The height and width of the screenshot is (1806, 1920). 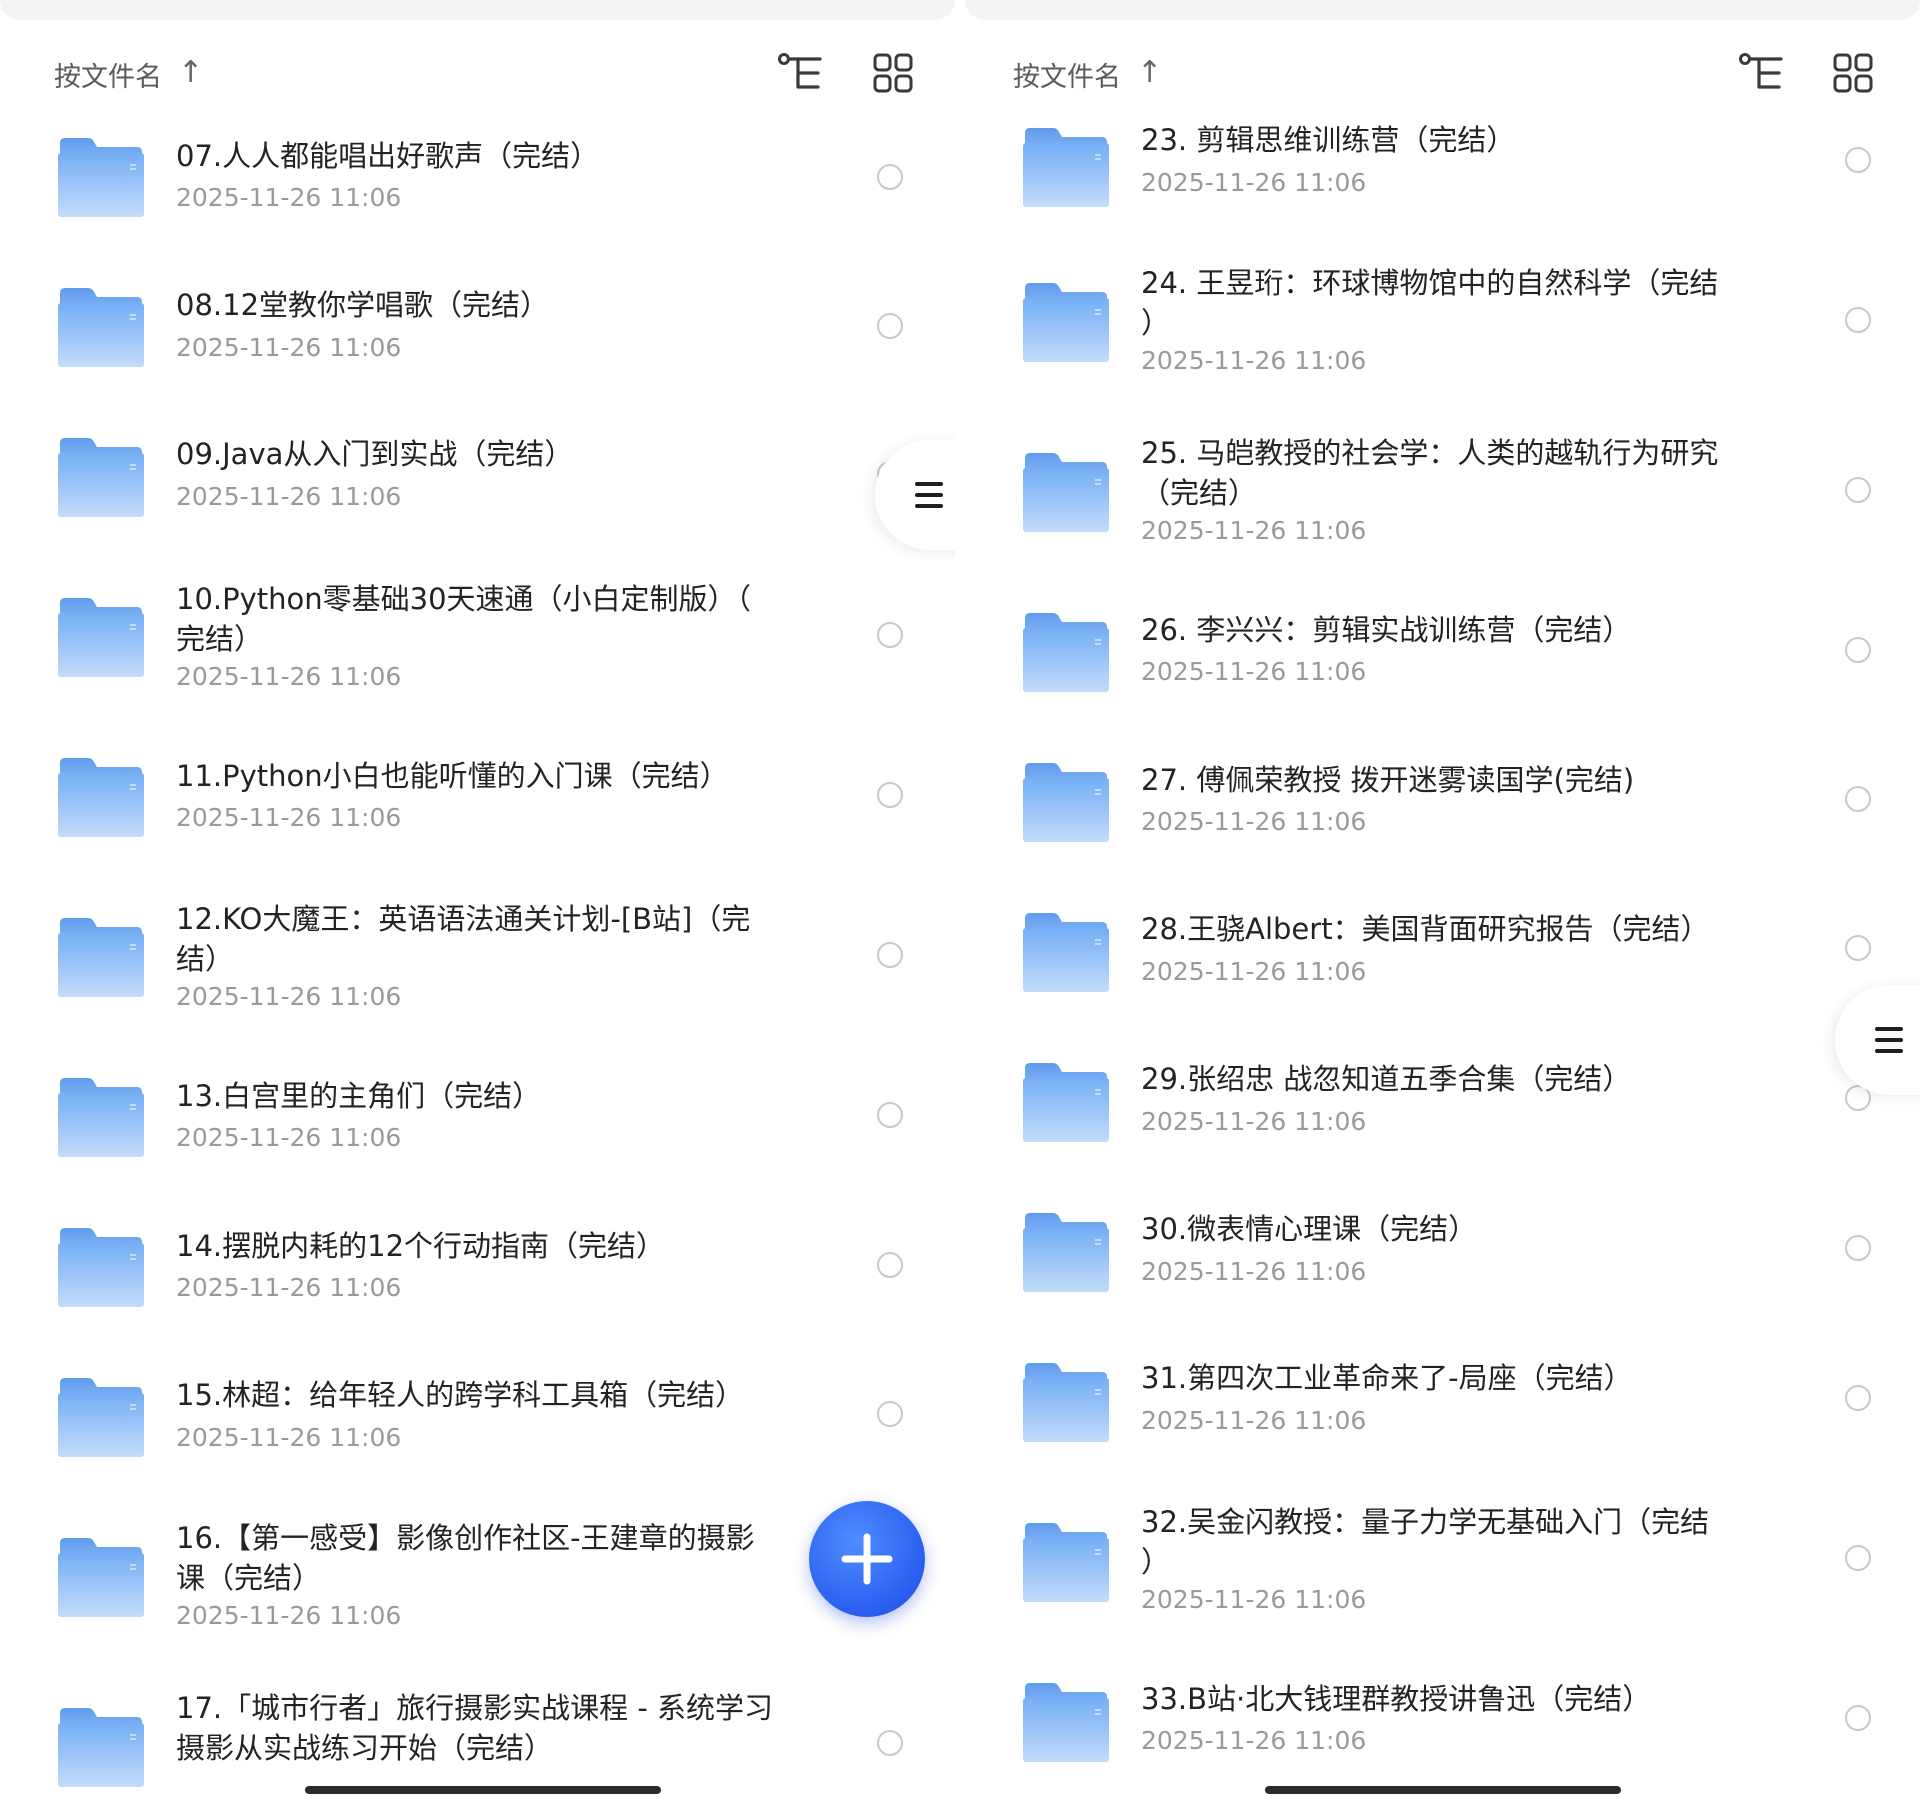 What do you see at coordinates (1425, 929) in the screenshot?
I see `folder-name: 28.王骁Albert：美国背面研究报告（完结）` at bounding box center [1425, 929].